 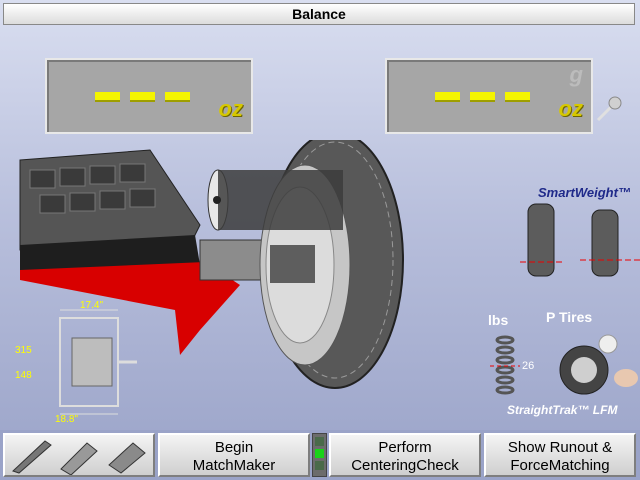 I want to click on smartweight-icon, so click(x=580, y=237).